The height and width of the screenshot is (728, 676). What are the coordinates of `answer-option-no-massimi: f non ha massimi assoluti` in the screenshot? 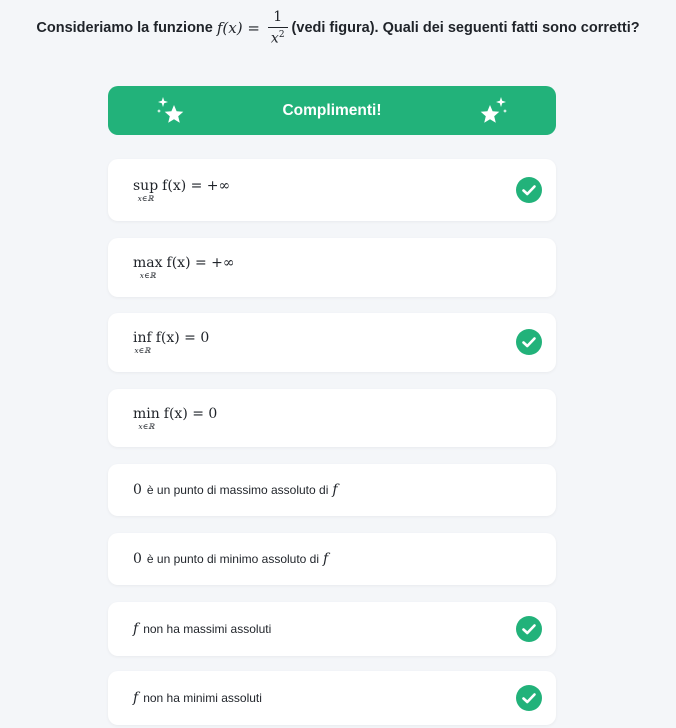 It's located at (332, 629).